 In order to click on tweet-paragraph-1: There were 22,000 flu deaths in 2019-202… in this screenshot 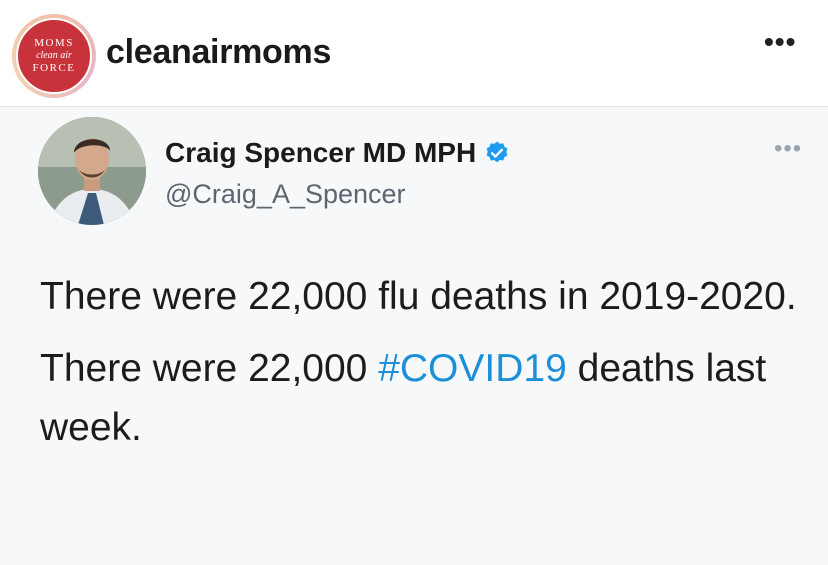, I will do `click(418, 296)`.